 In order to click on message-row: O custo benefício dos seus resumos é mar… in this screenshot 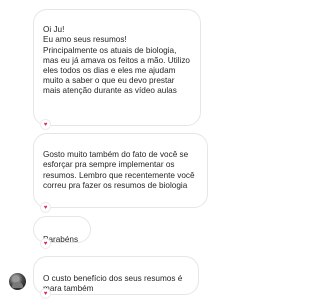, I will do `click(116, 277)`.